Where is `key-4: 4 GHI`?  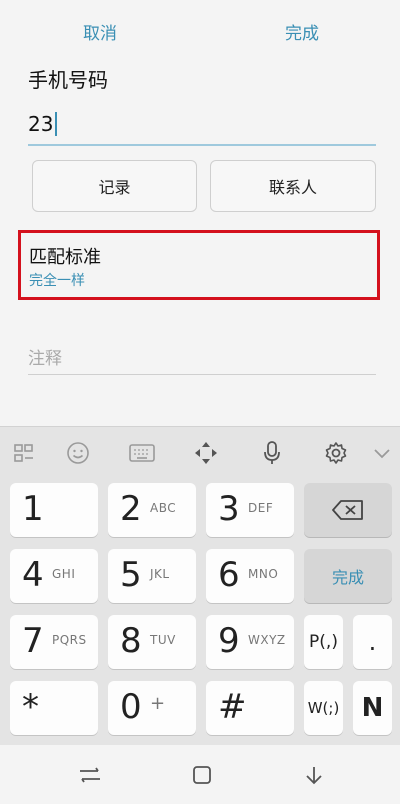
key-4: 4 GHI is located at coordinates (54, 576).